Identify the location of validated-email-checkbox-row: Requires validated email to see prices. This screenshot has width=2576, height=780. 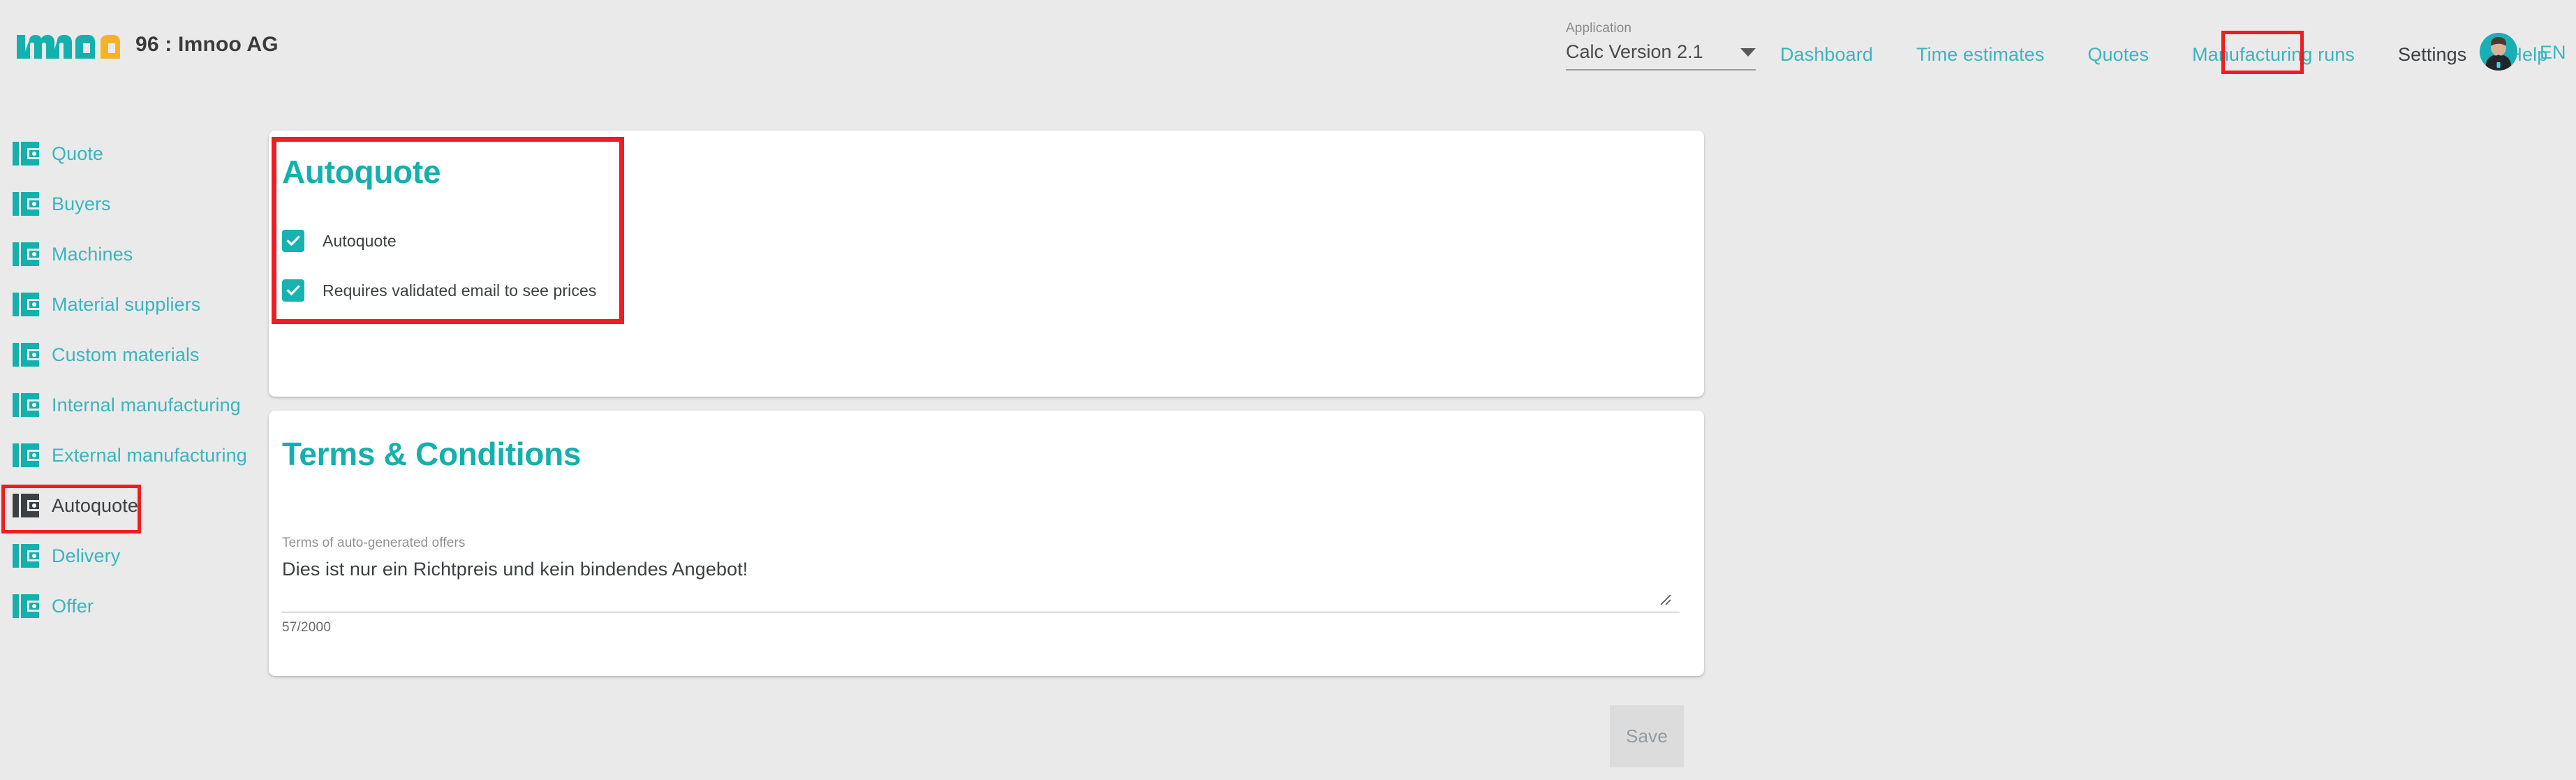
(439, 290).